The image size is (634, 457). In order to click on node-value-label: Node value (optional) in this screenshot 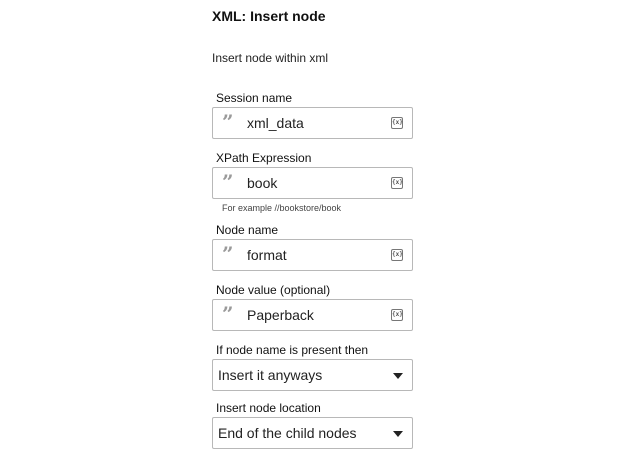, I will do `click(273, 290)`.